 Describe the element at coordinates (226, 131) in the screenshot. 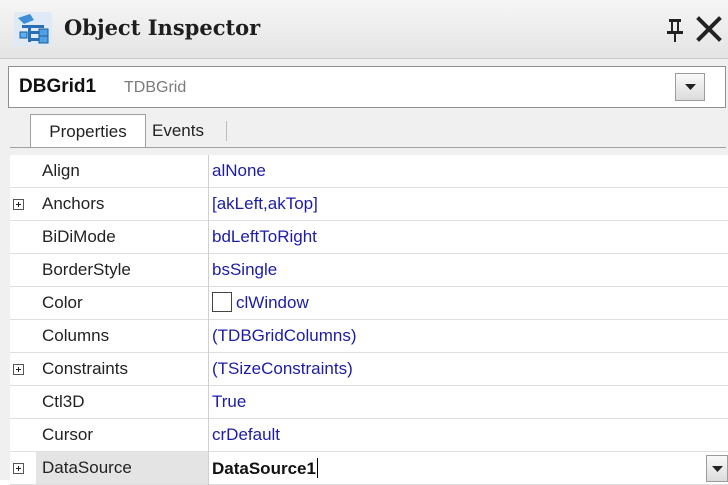

I see `tab-divider` at that location.